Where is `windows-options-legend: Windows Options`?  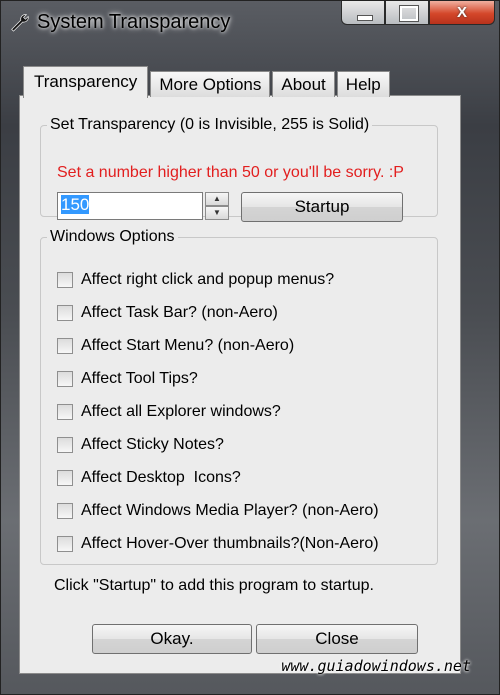 windows-options-legend: Windows Options is located at coordinates (112, 236).